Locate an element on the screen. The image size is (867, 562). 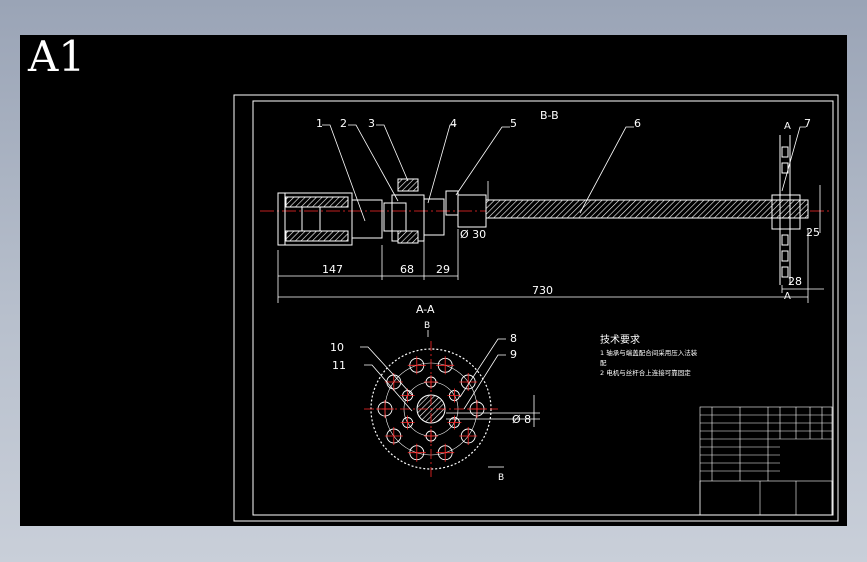
section-mark-b-bottom: B is located at coordinates (501, 478).